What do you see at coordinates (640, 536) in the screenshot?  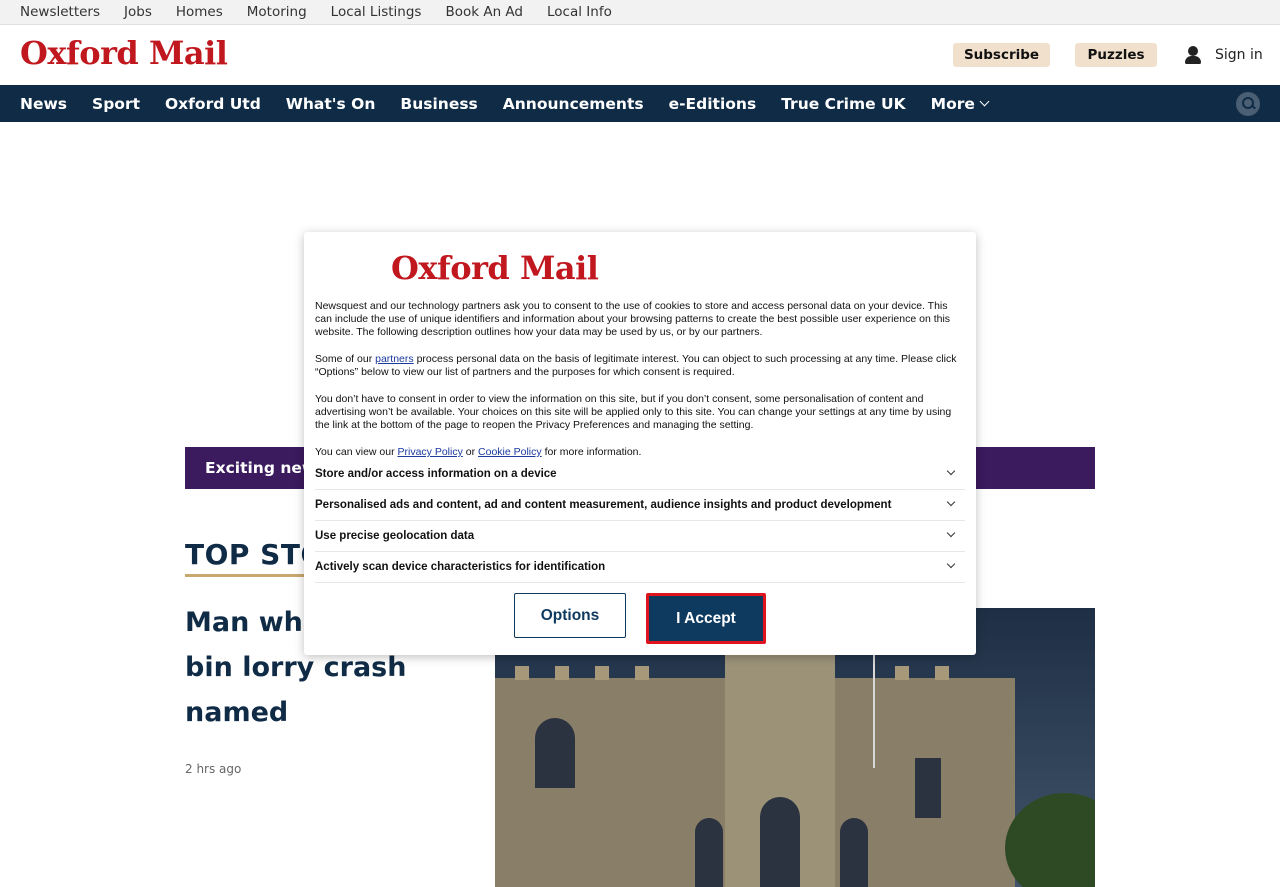 I see `purpose-row: Use precise geolocation data` at bounding box center [640, 536].